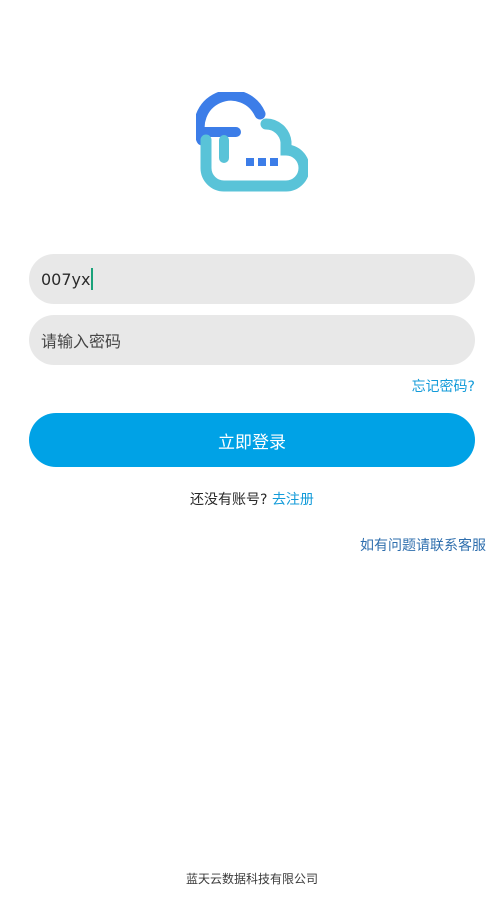  I want to click on text-caret, so click(92, 279).